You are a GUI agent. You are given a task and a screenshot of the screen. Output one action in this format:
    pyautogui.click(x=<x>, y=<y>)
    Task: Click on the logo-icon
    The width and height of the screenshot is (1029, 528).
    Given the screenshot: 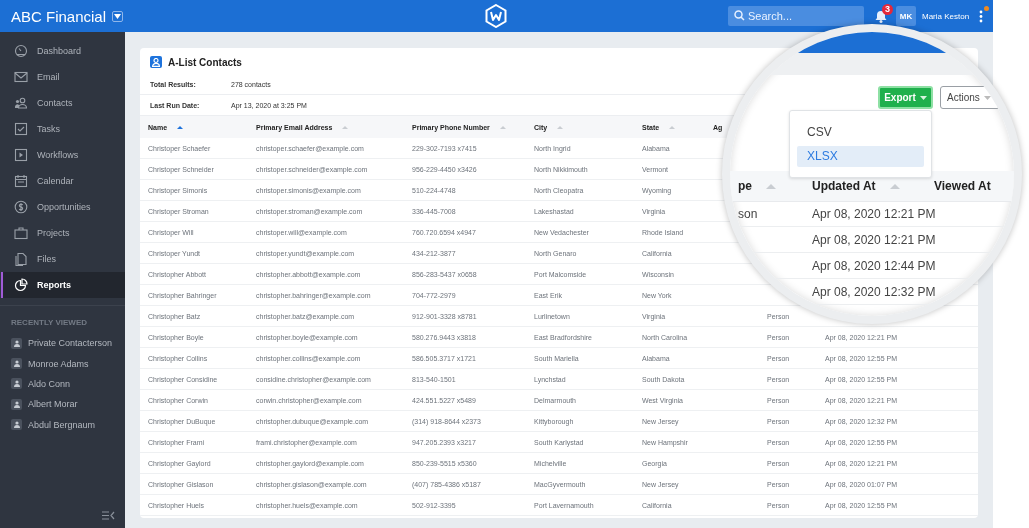 What is the action you would take?
    pyautogui.click(x=496, y=16)
    